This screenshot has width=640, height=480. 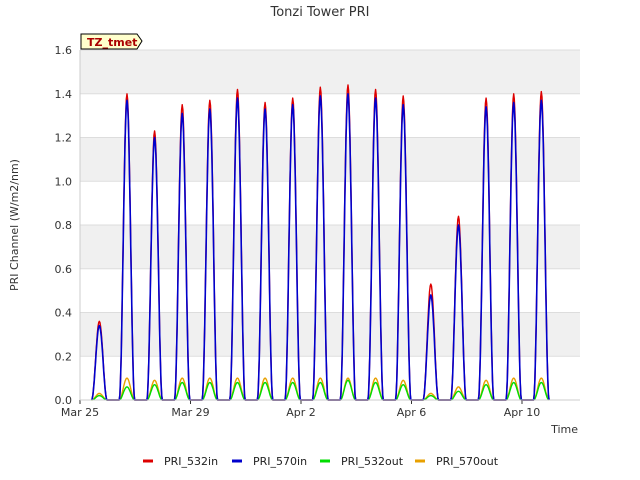 What do you see at coordinates (564, 429) in the screenshot?
I see `x-axis-label: Time` at bounding box center [564, 429].